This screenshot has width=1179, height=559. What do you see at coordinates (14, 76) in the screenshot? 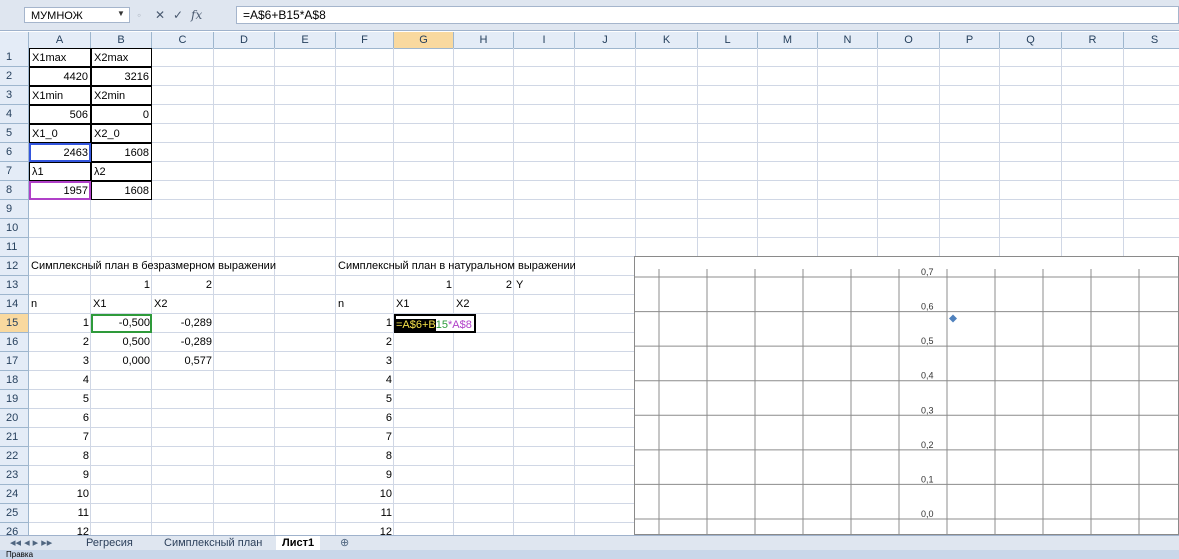
I see `row-header-2: 2` at bounding box center [14, 76].